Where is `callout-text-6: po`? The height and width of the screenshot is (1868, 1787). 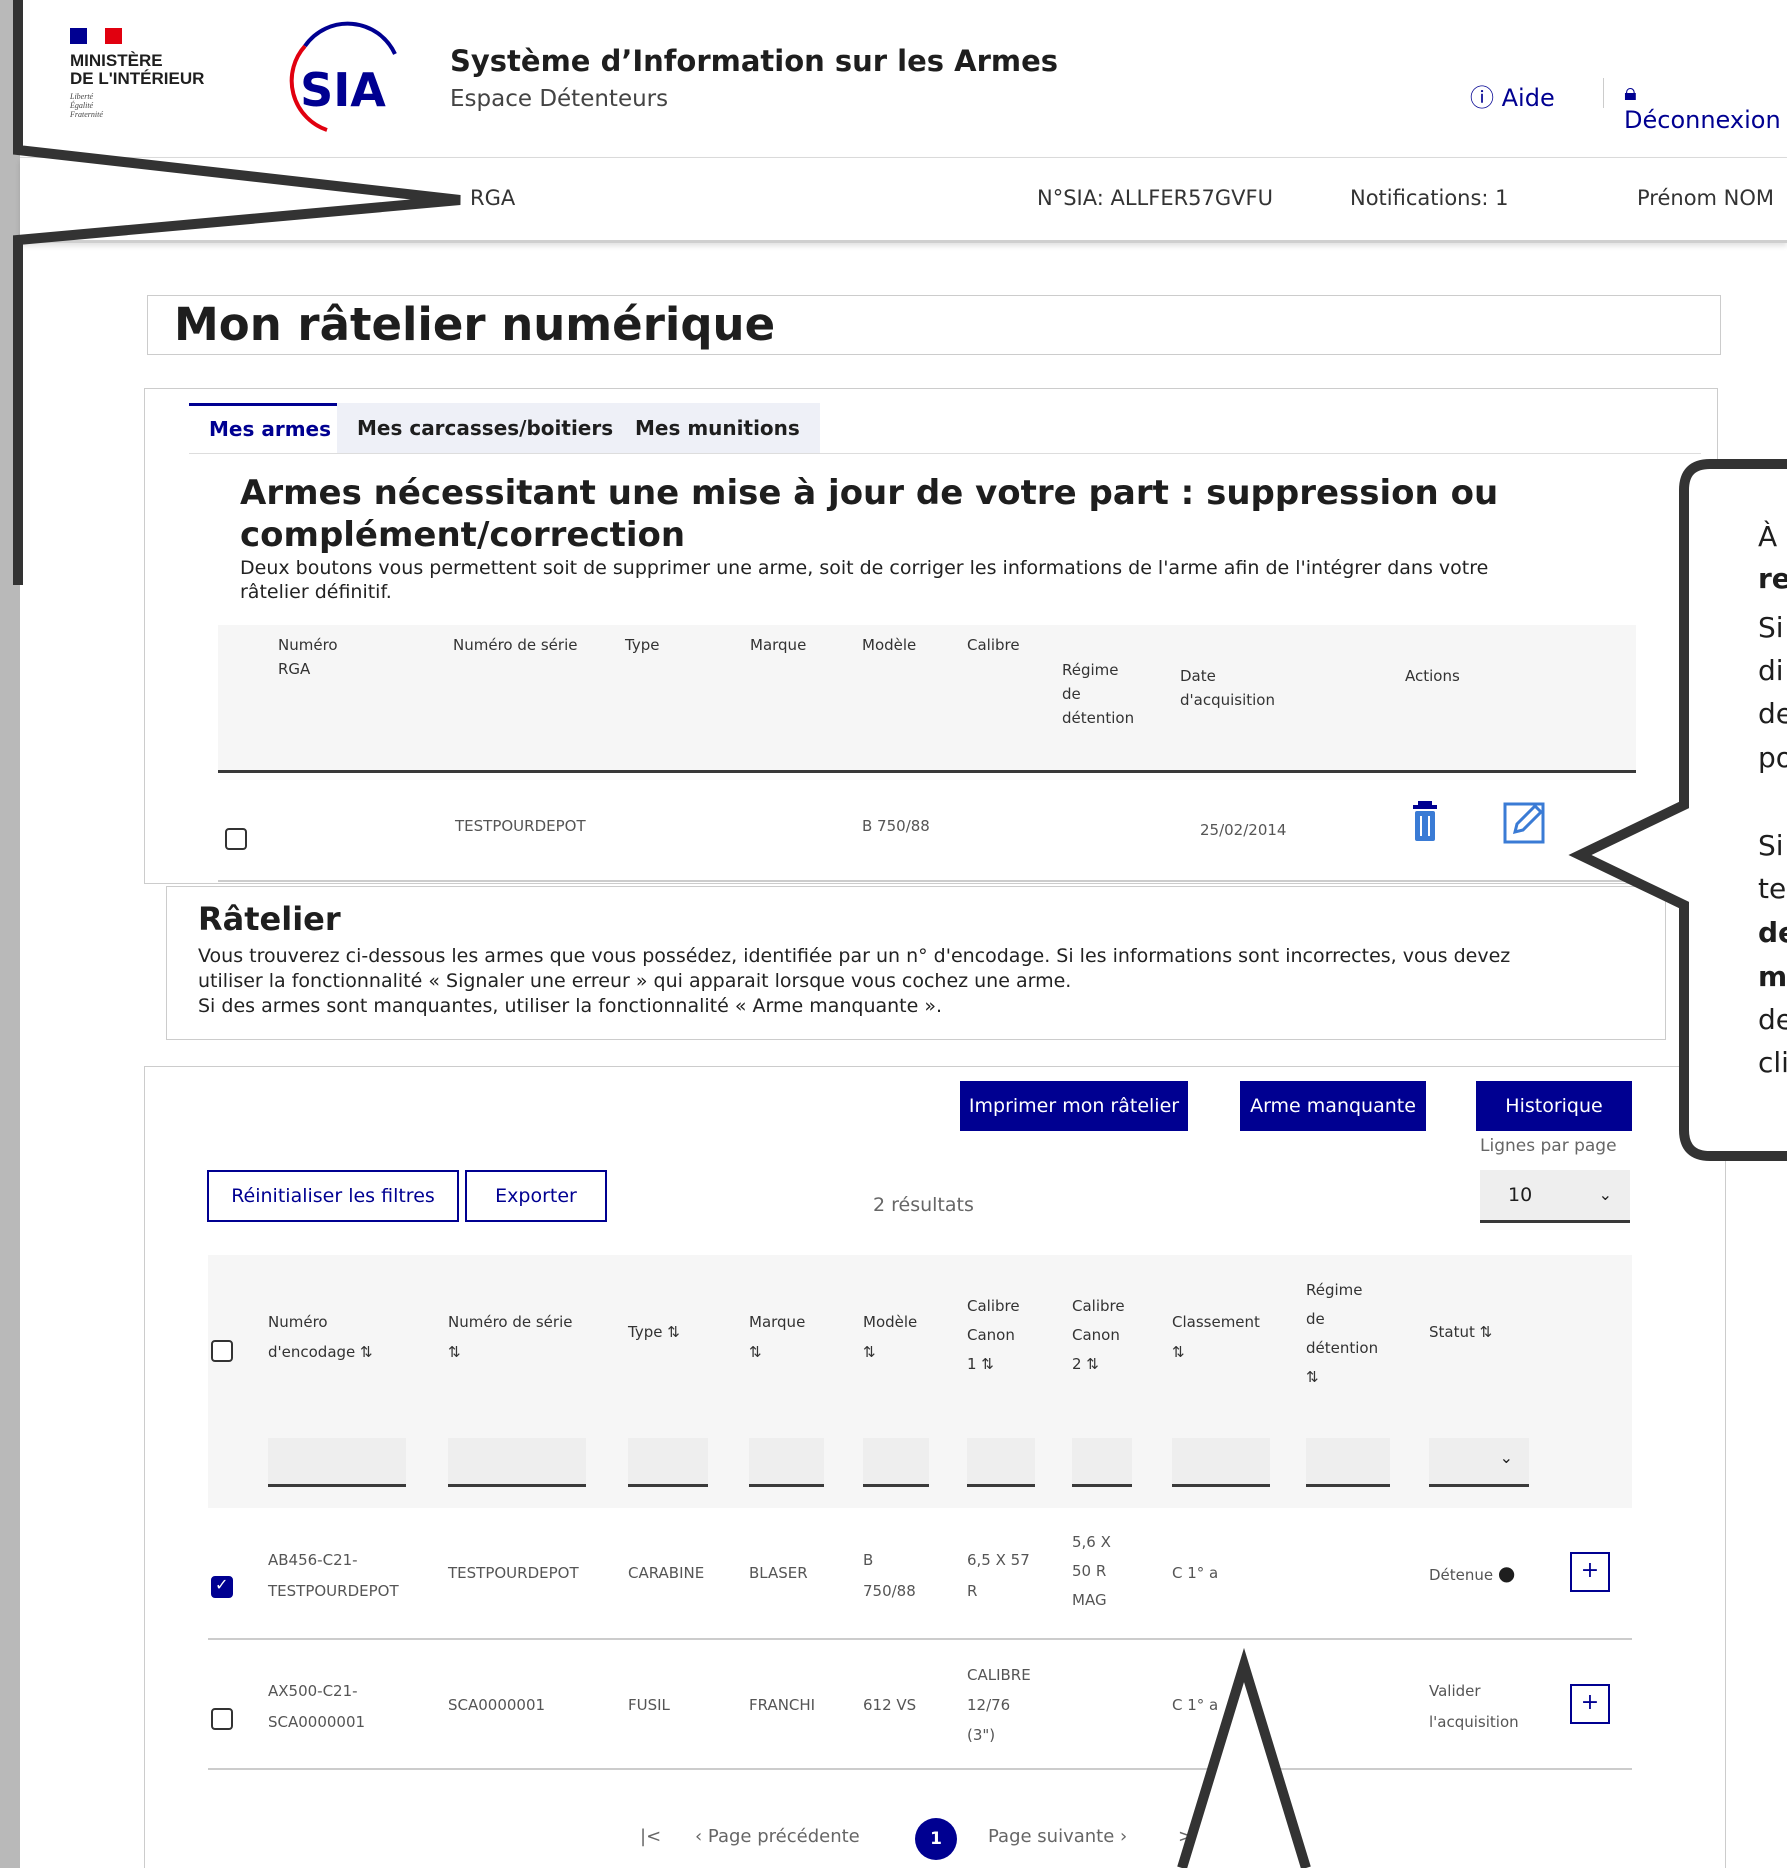
callout-text-6: po is located at coordinates (1772, 757).